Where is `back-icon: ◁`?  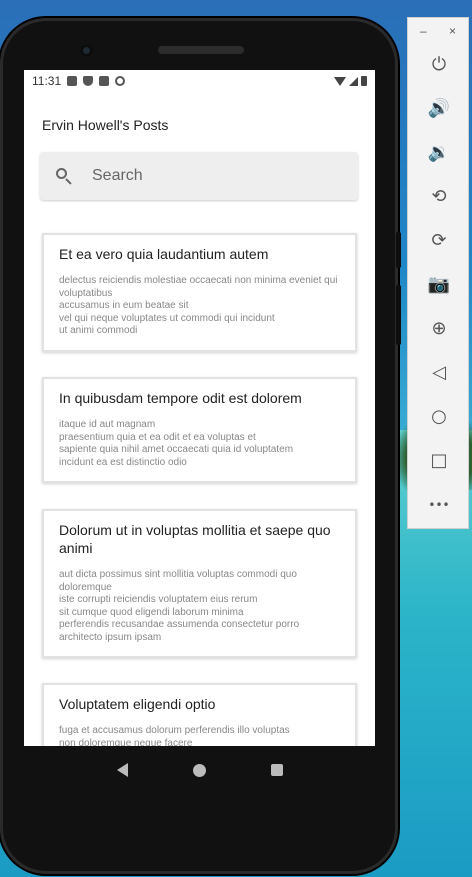 back-icon: ◁ is located at coordinates (439, 373).